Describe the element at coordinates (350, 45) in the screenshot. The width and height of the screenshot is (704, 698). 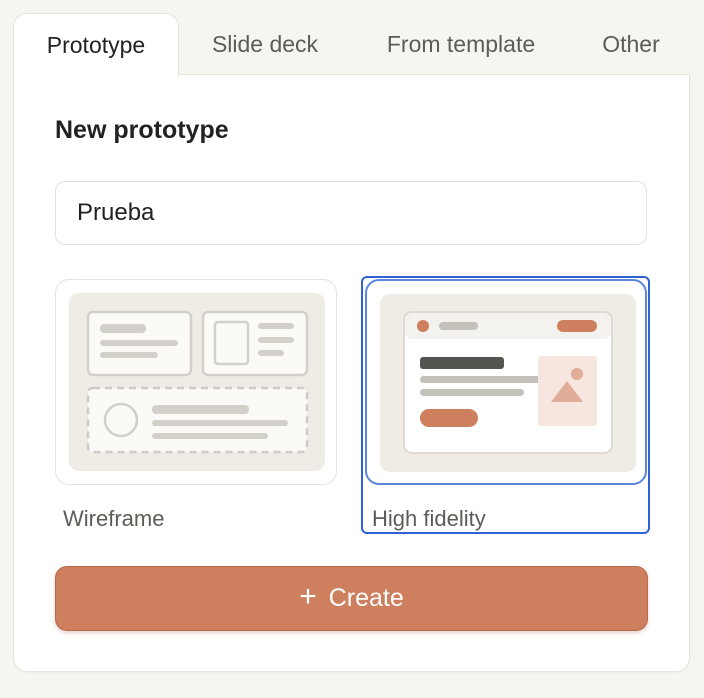
I see `tab-bar: Prototype Slide deck From template Other` at that location.